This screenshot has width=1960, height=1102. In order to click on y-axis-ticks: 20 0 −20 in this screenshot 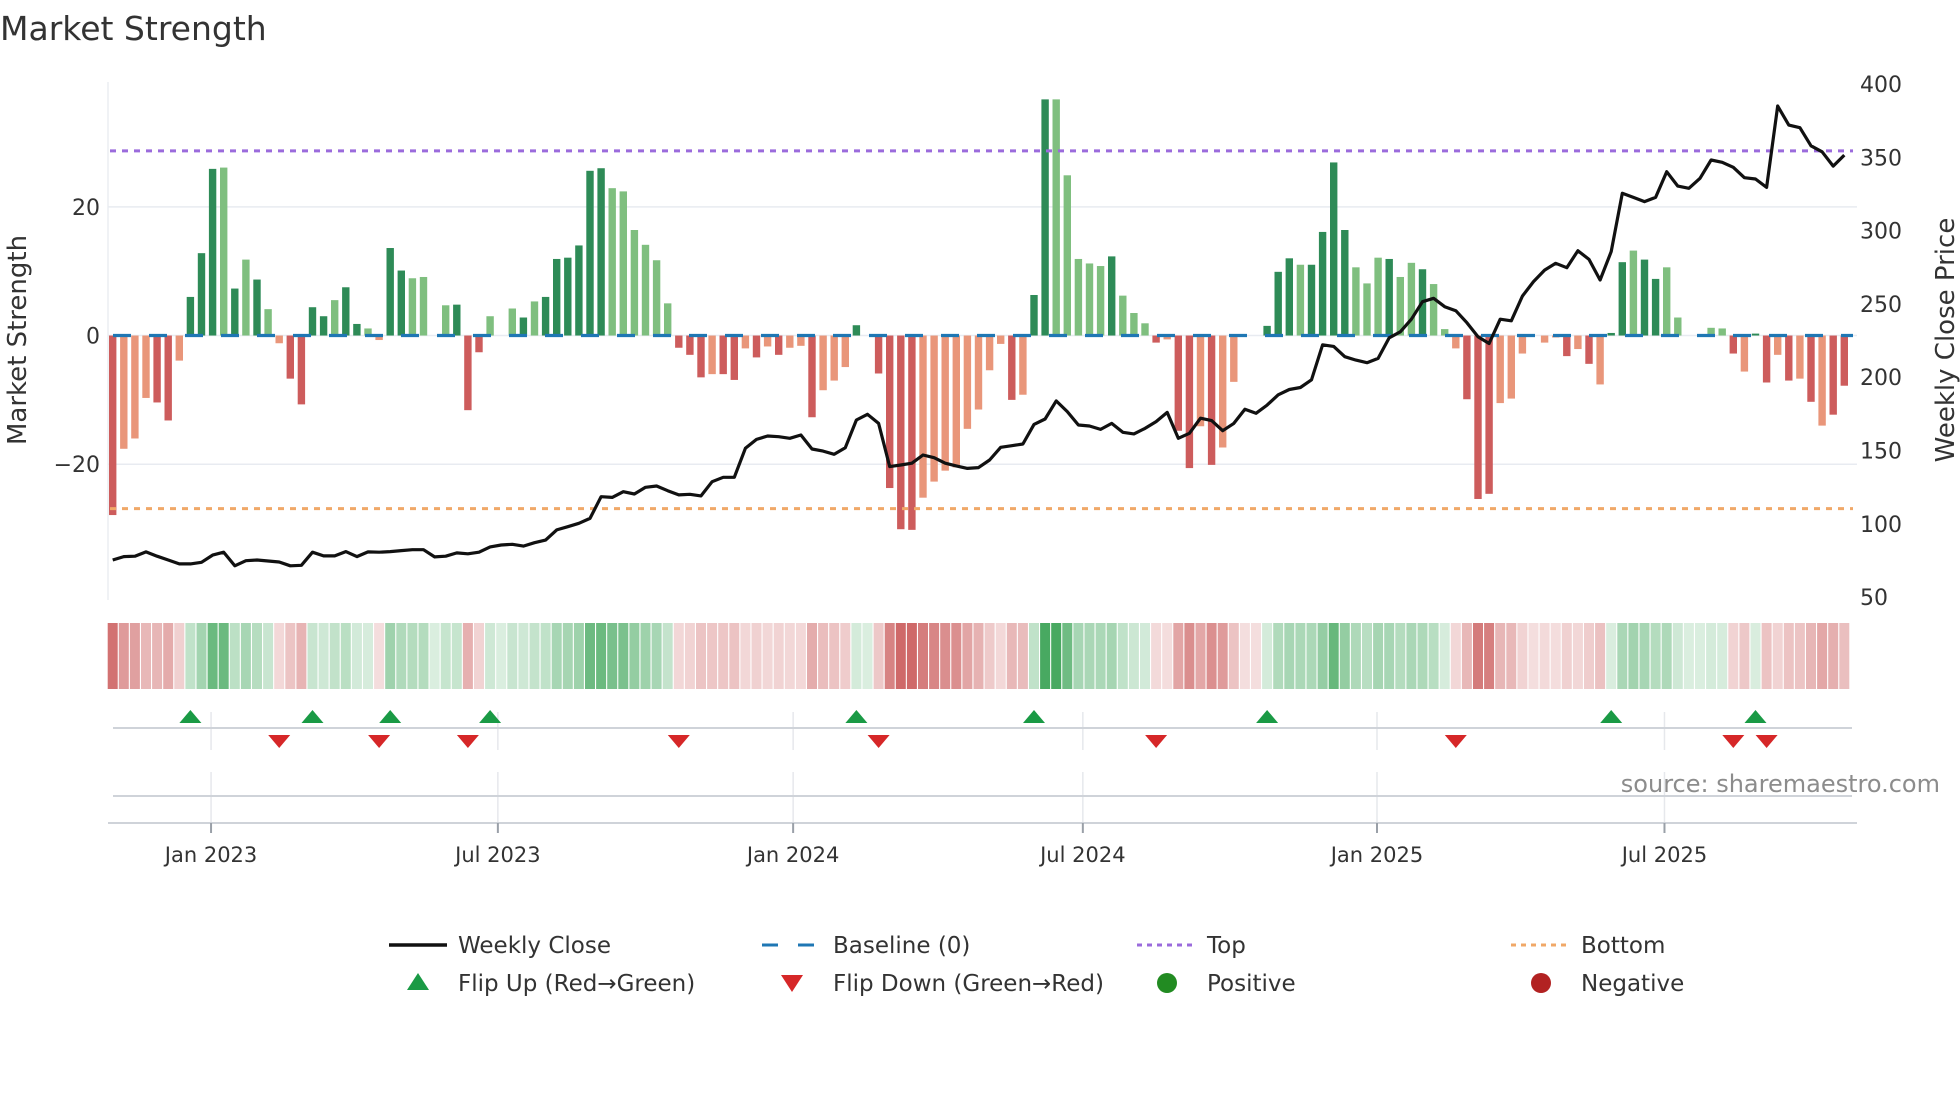, I will do `click(77, 337)`.